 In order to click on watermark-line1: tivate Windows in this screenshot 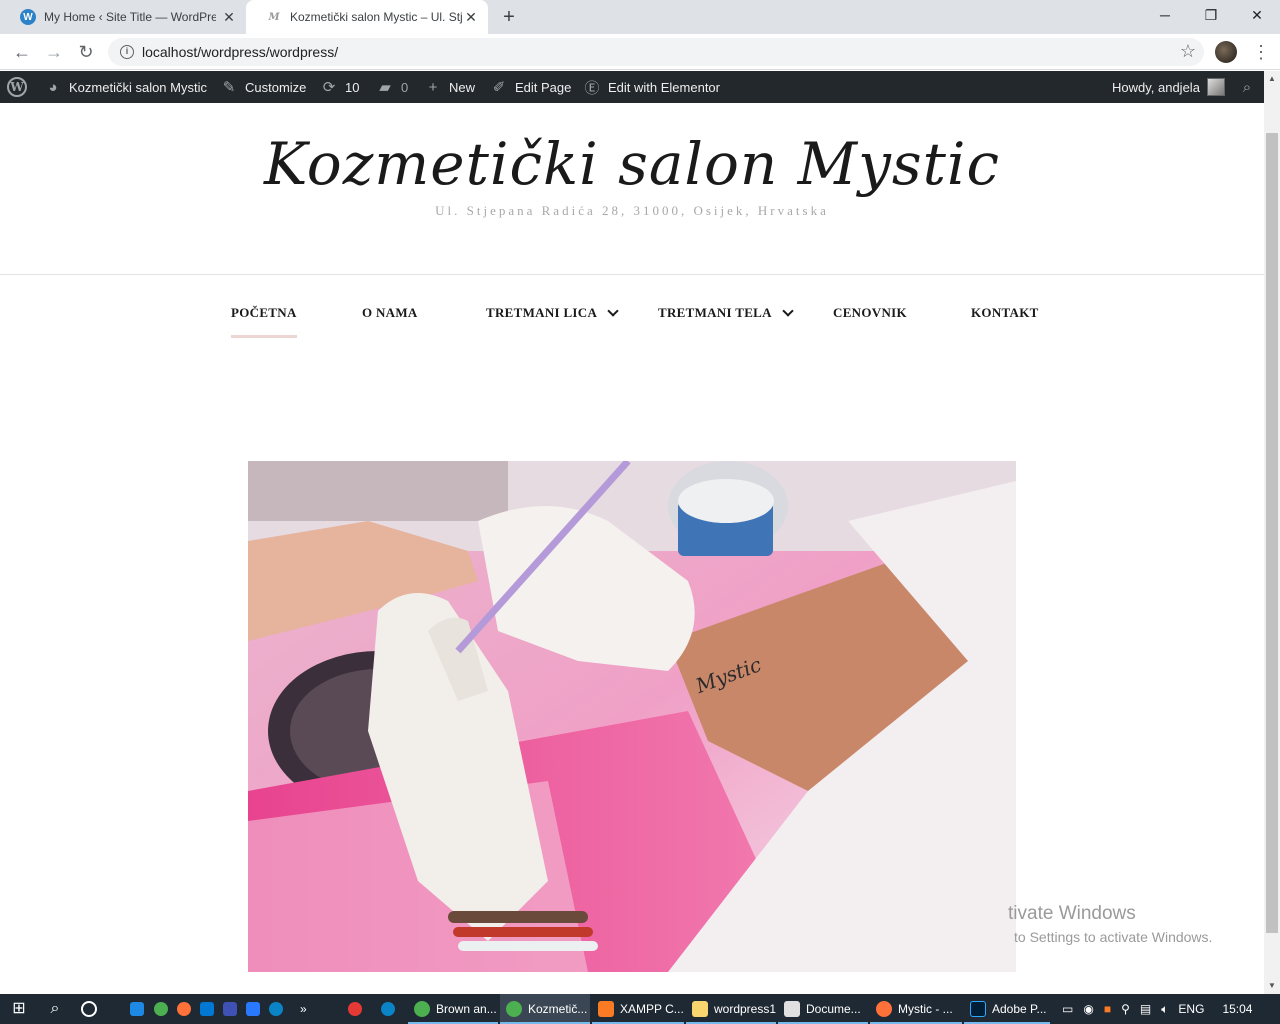, I will do `click(1072, 913)`.